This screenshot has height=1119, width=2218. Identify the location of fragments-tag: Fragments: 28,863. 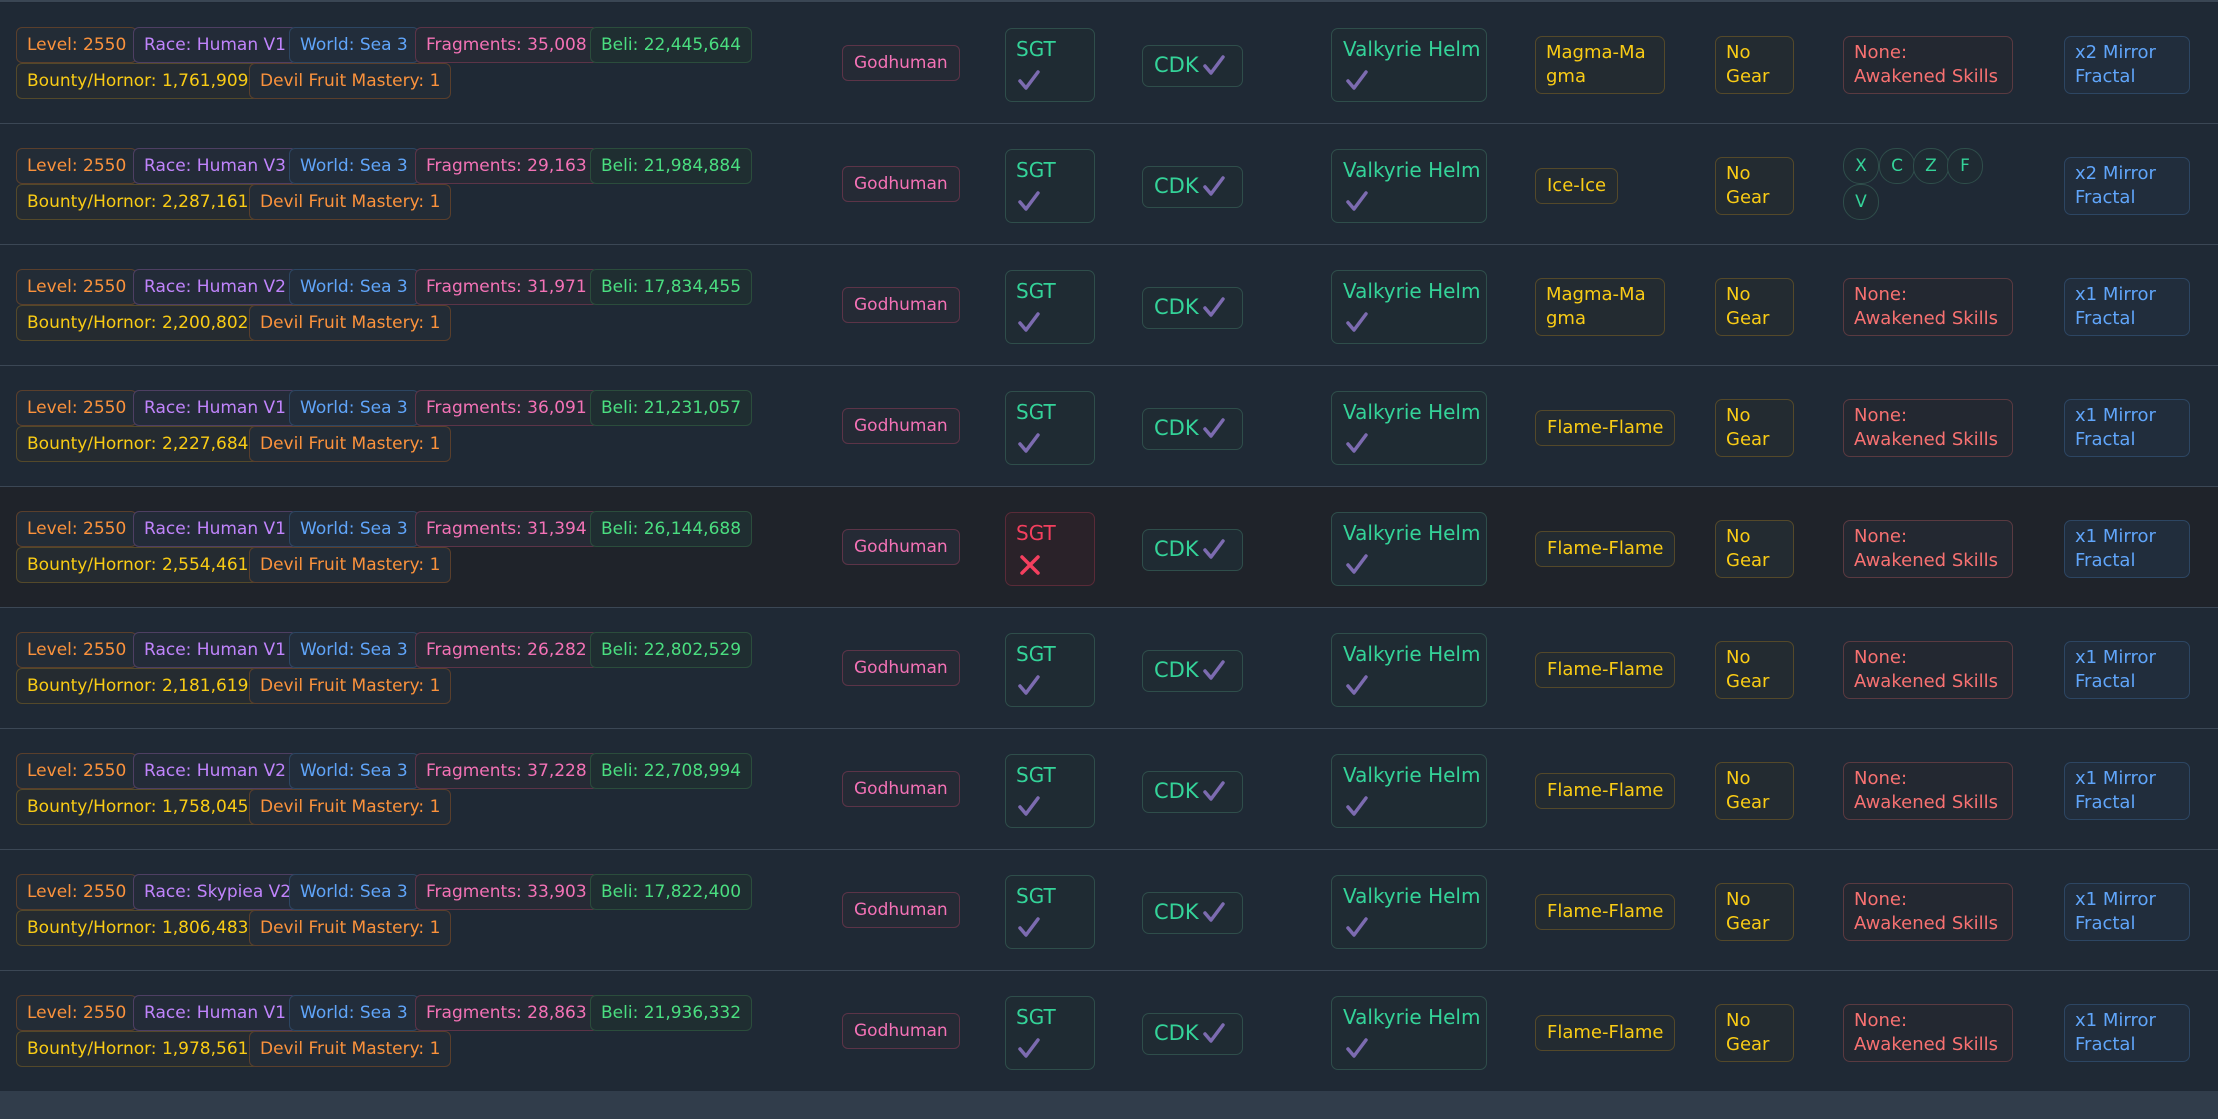
(506, 1013).